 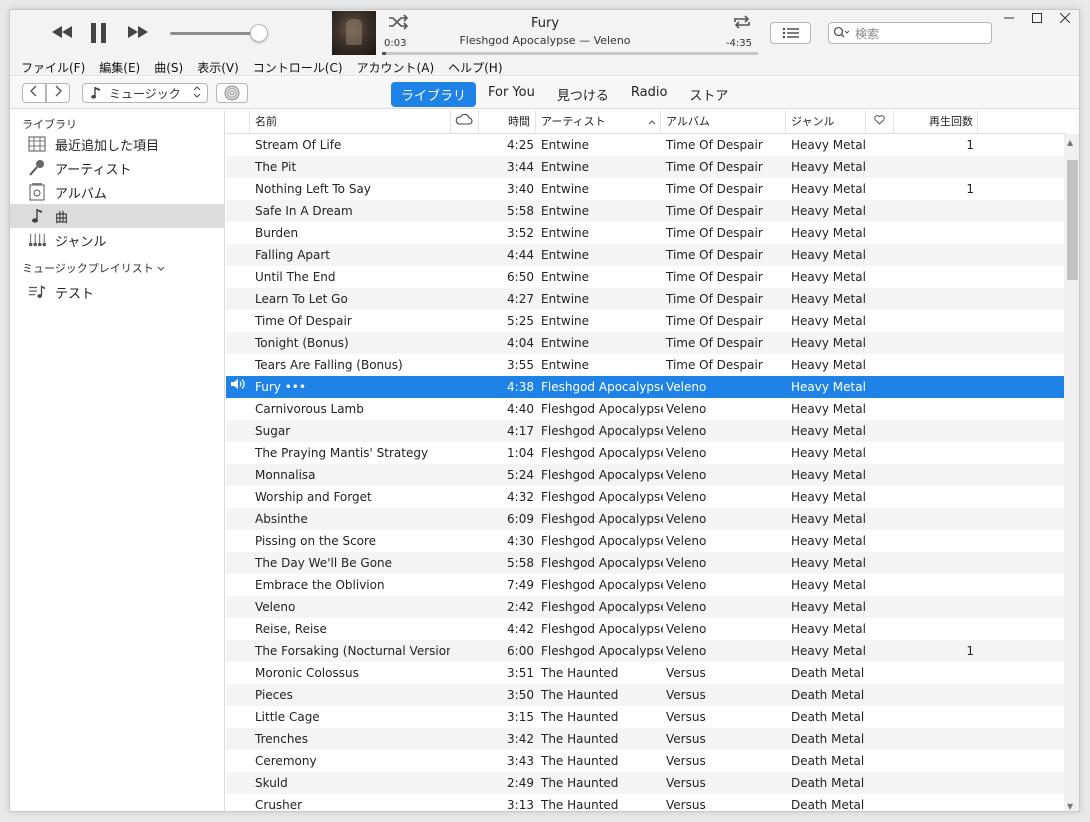 What do you see at coordinates (216, 33) in the screenshot?
I see `volume-slider` at bounding box center [216, 33].